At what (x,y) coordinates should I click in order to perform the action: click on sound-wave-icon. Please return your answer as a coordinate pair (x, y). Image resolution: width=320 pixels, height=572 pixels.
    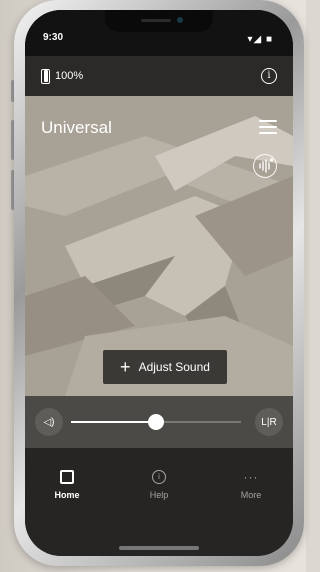
    Looking at the image, I should click on (265, 166).